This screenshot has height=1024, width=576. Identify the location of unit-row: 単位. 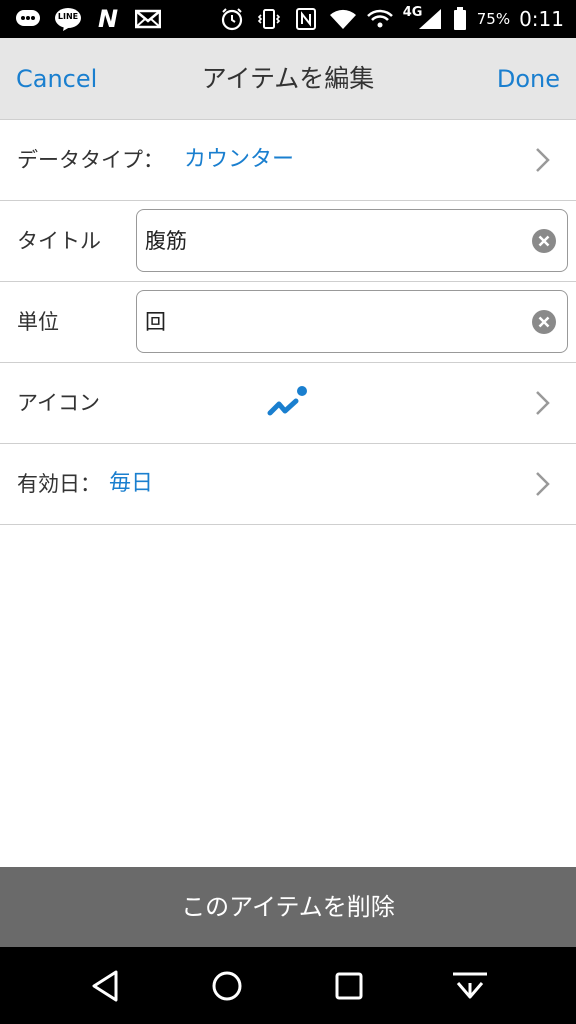
(288, 322).